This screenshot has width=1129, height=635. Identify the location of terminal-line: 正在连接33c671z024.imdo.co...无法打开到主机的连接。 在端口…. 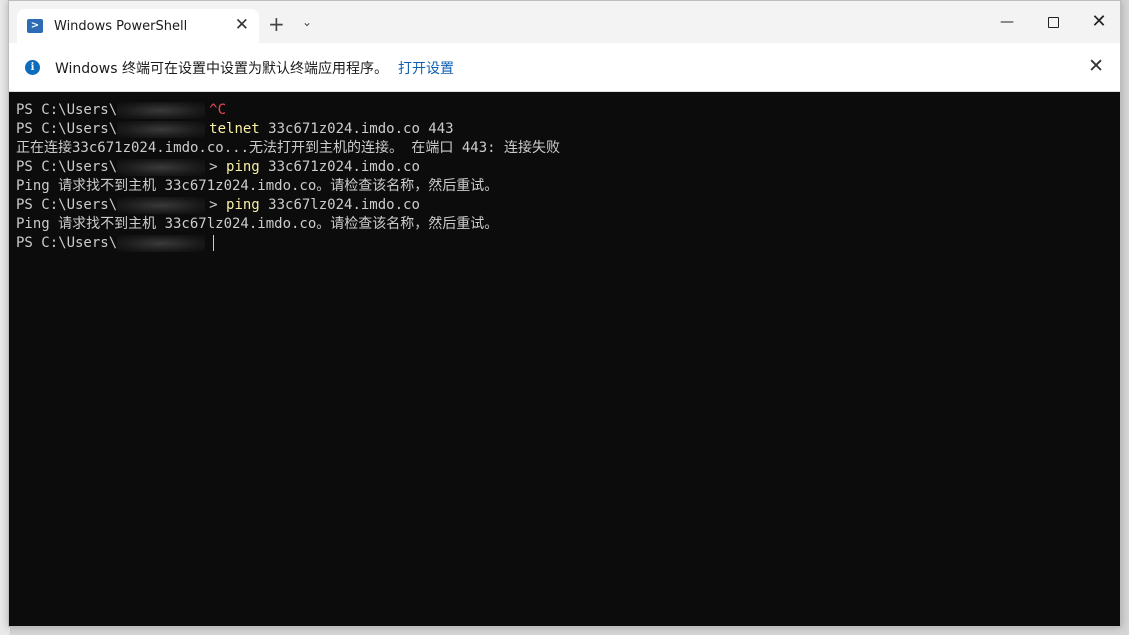
(568, 148).